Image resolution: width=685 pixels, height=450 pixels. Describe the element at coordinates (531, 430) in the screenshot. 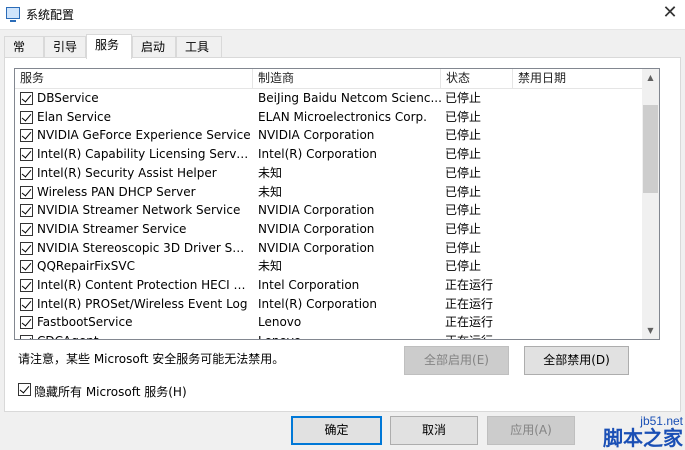

I see `apply-button: 应用(A)` at that location.